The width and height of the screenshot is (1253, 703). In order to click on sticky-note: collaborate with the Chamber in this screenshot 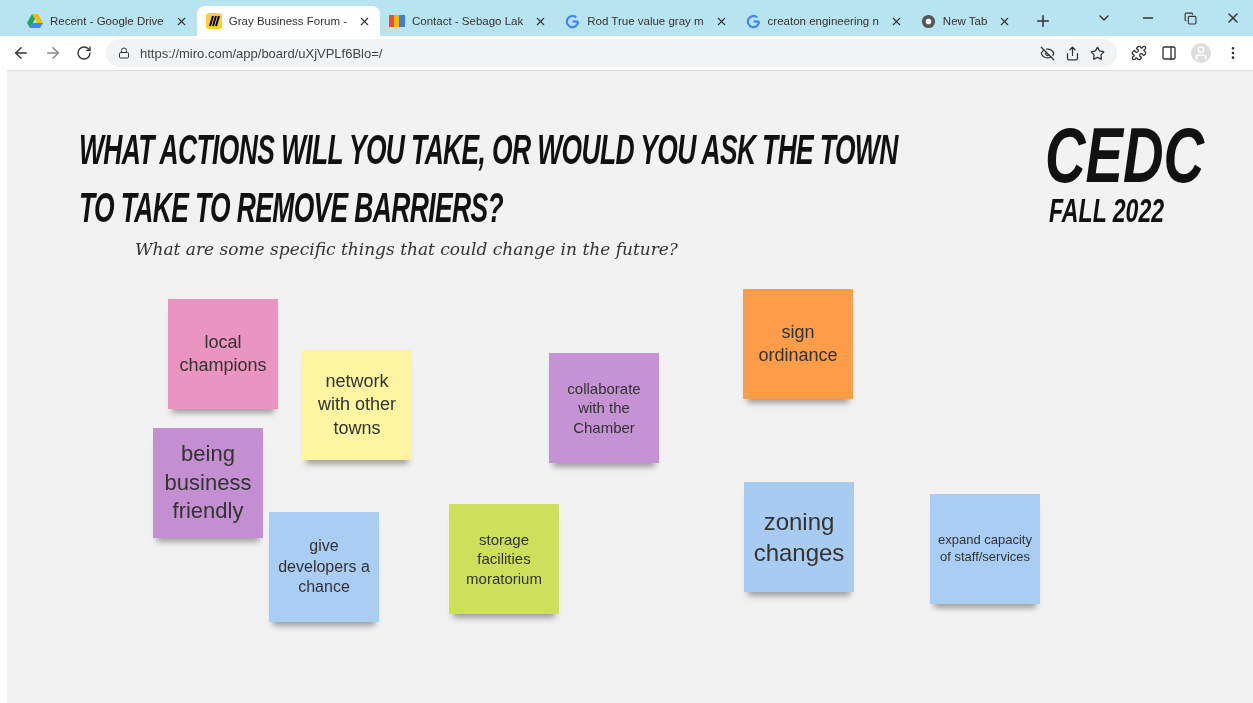, I will do `click(604, 408)`.